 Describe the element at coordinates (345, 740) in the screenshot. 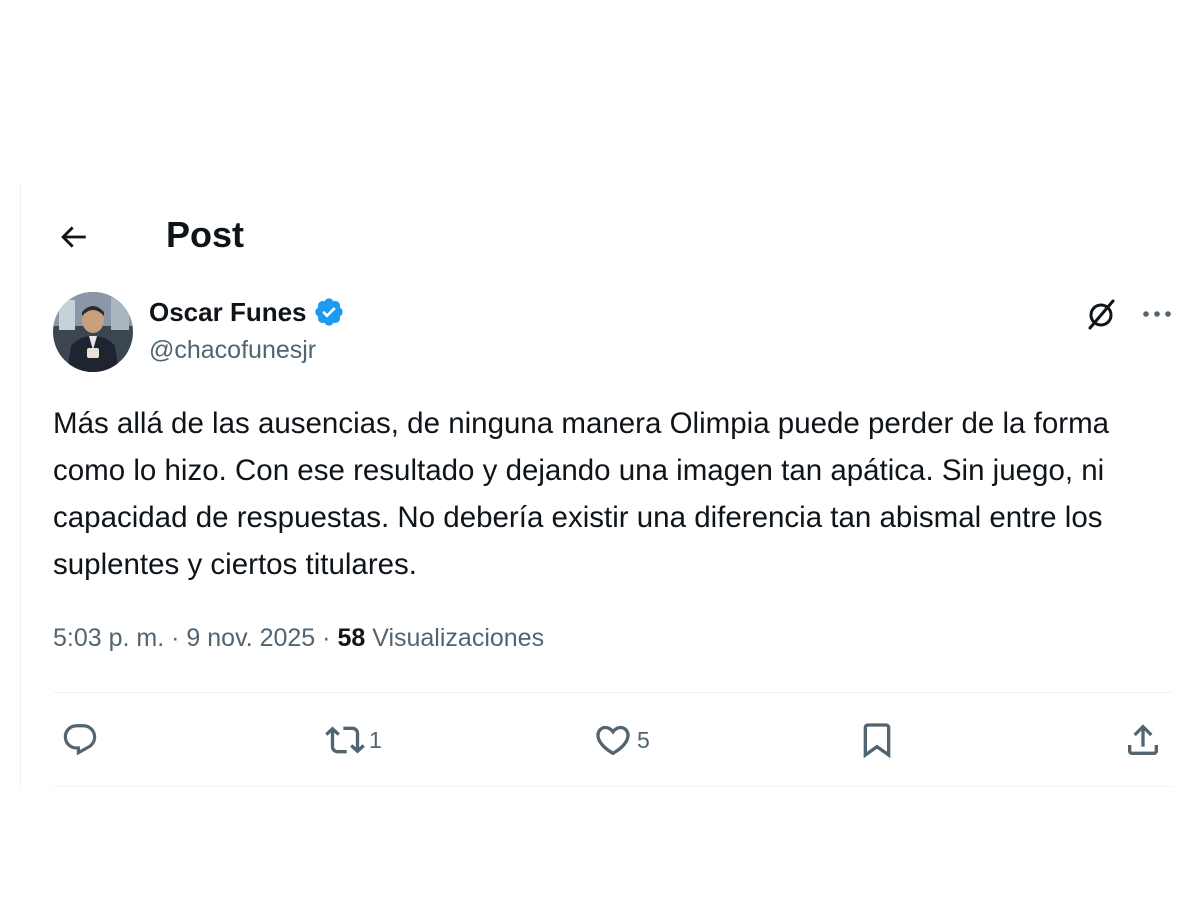

I see `repost-icon` at that location.